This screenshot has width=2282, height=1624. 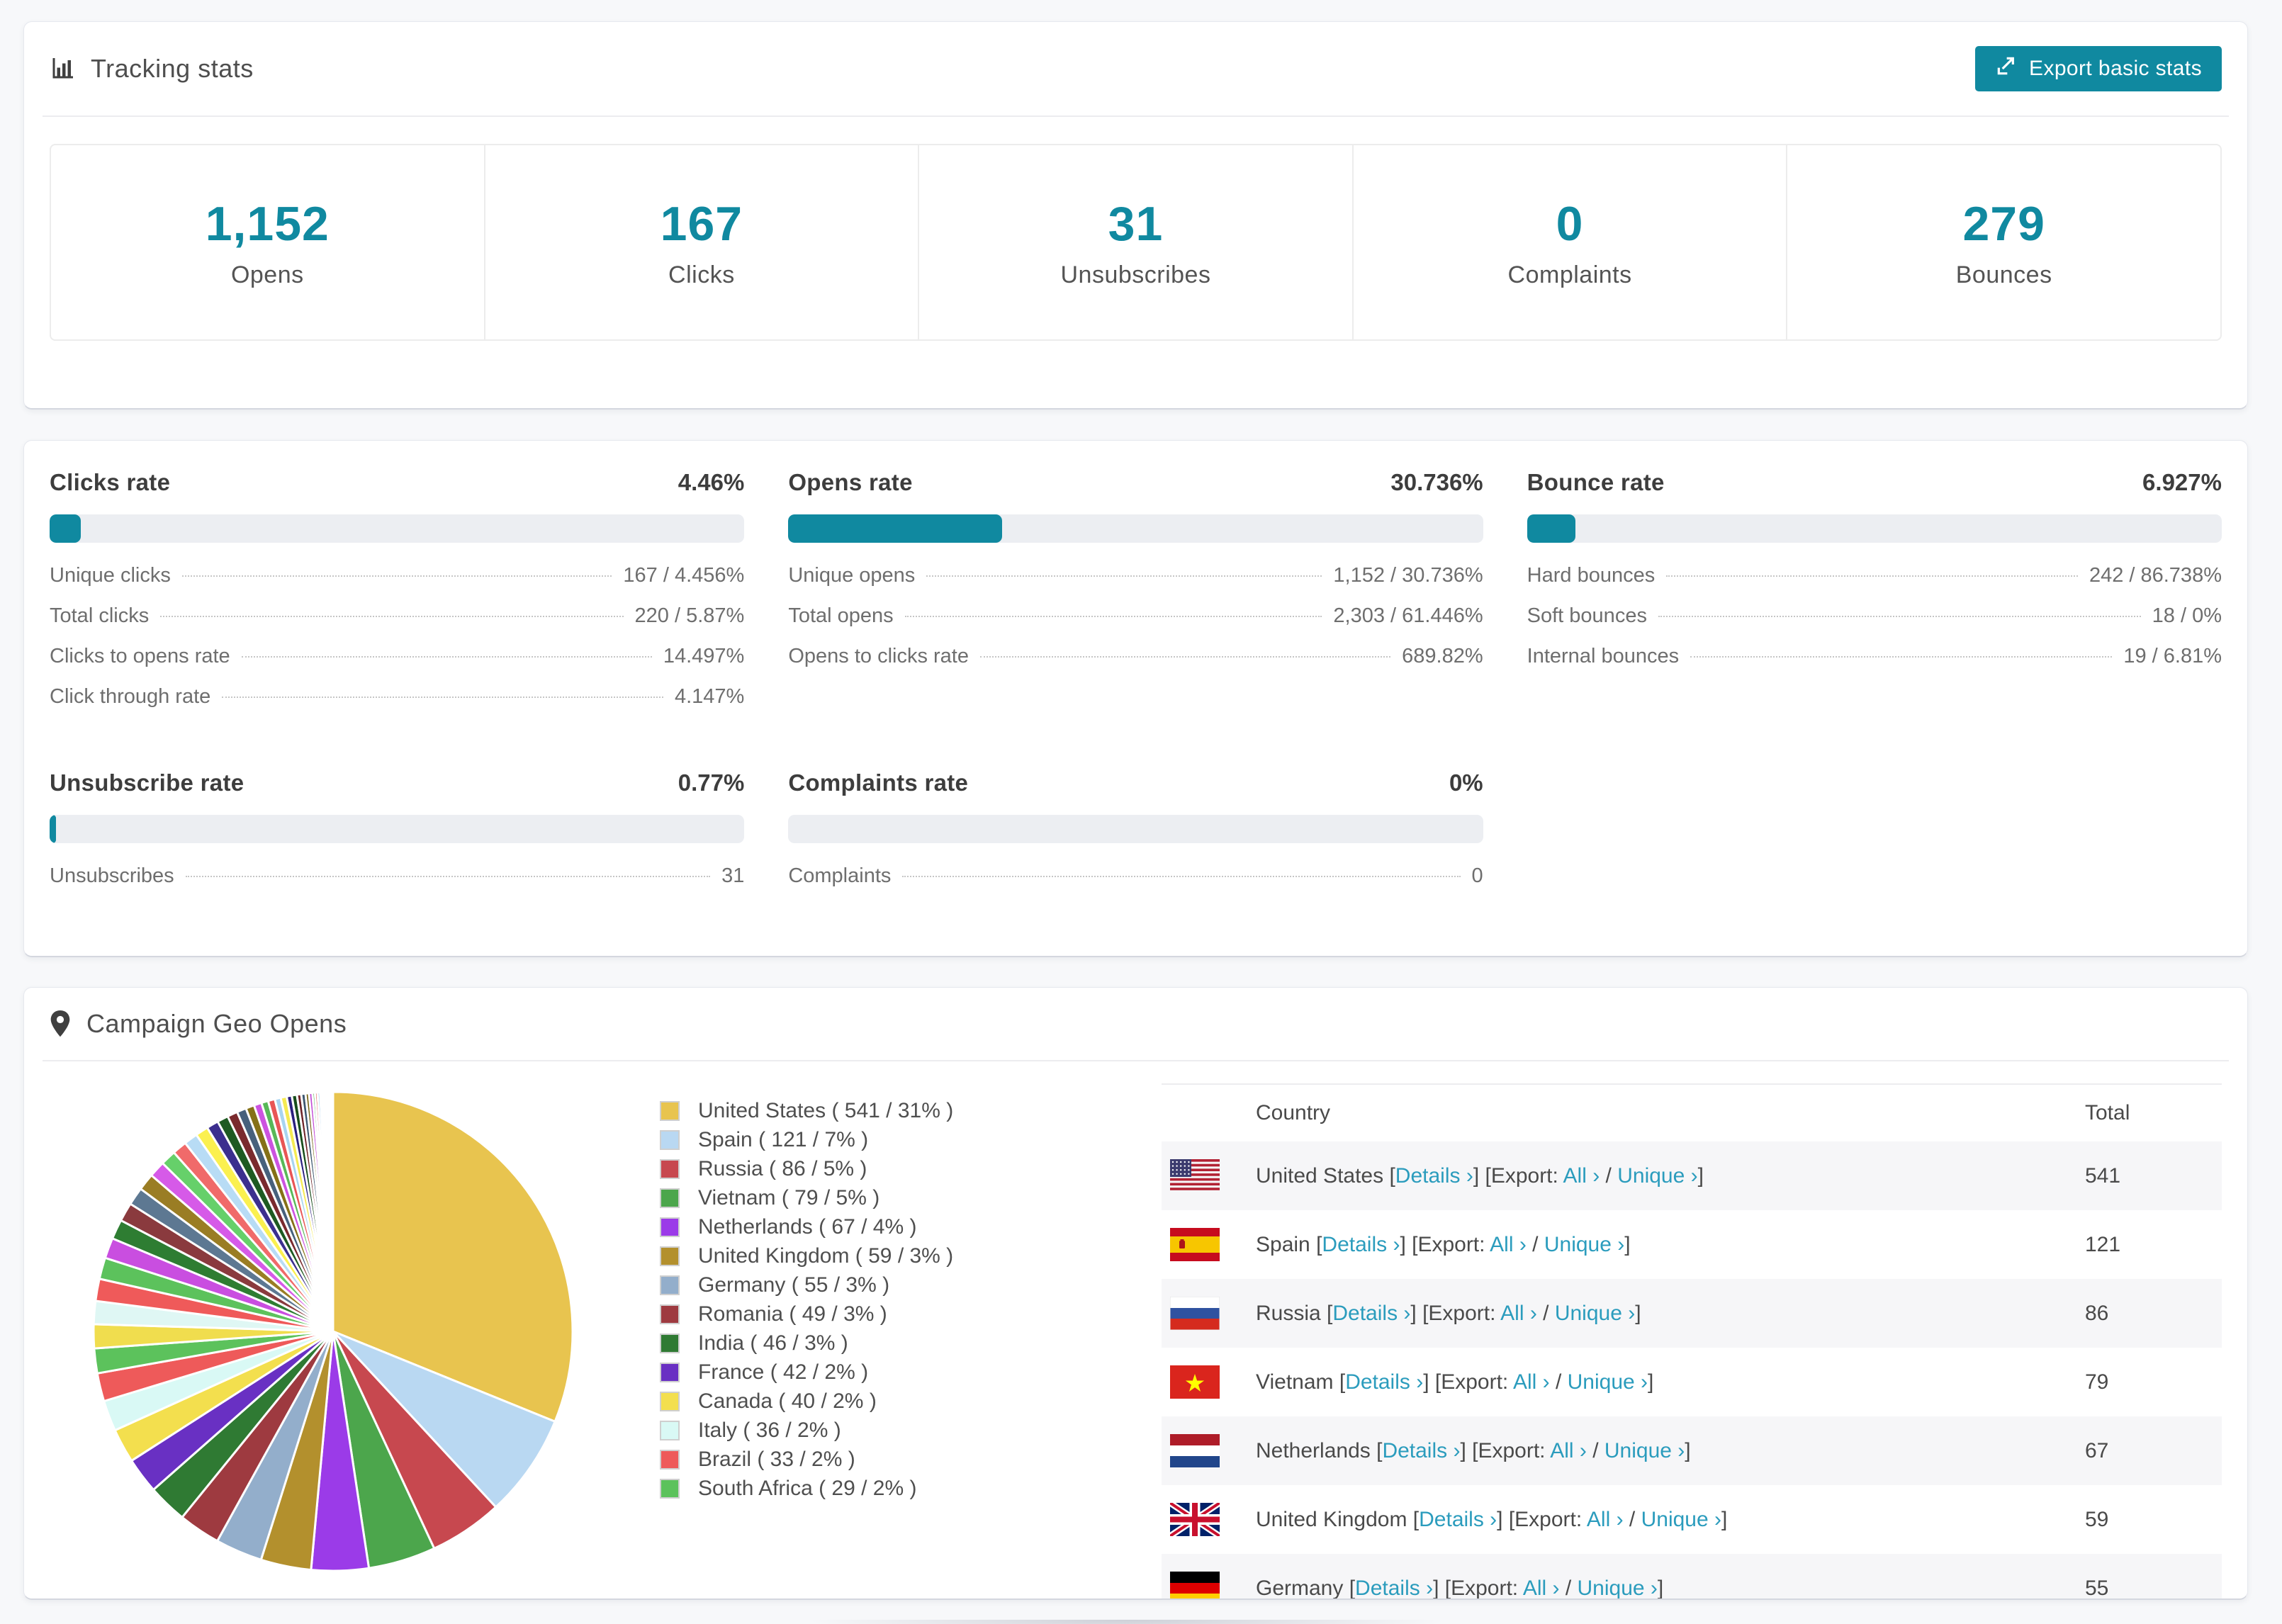 I want to click on legend-item: France ( 42 / 2% ), so click(x=826, y=1373).